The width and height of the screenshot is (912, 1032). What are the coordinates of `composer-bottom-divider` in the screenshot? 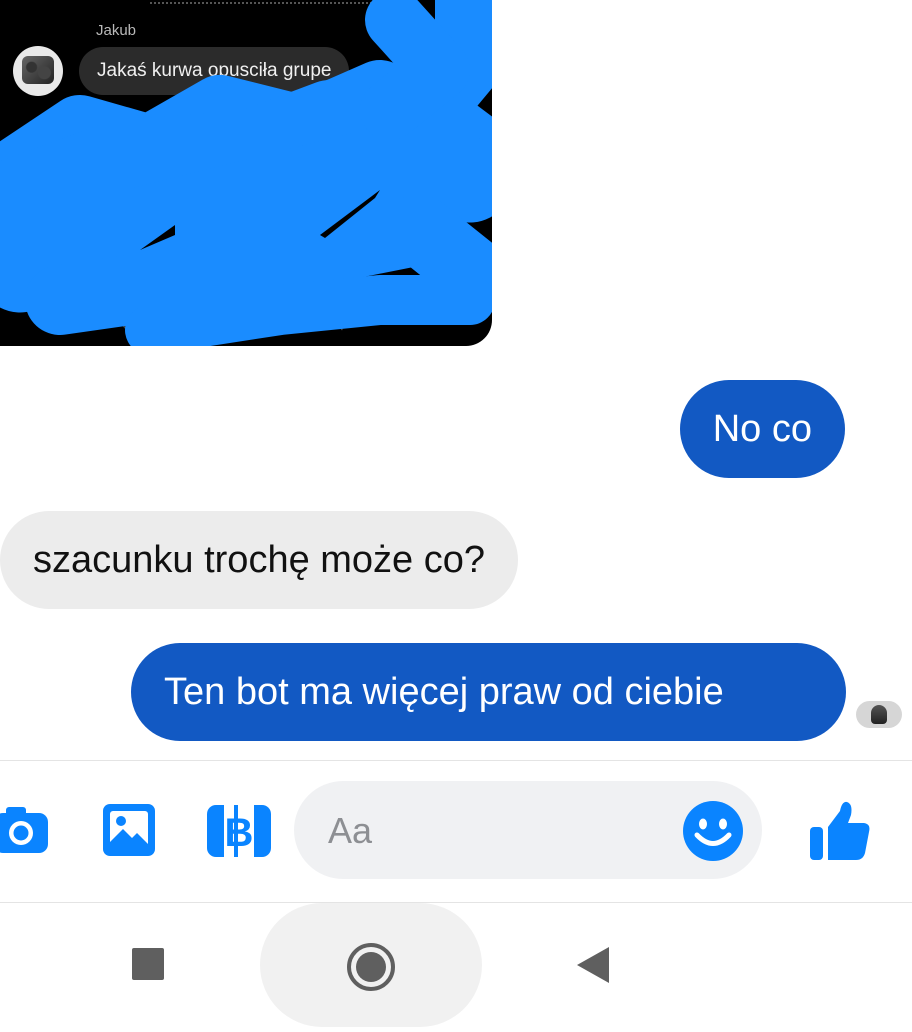 It's located at (456, 902).